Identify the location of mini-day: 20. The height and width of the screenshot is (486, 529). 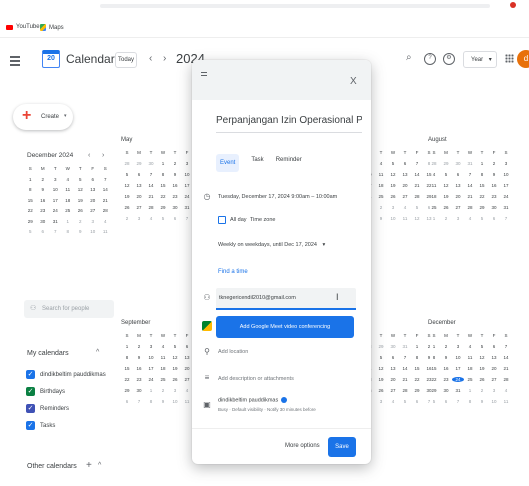
(93, 200).